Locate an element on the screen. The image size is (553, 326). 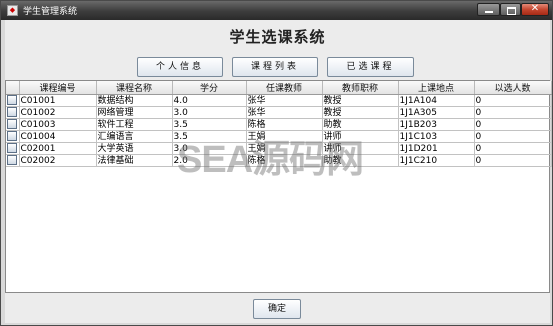
page-title: 学生选课系统 is located at coordinates (277, 37).